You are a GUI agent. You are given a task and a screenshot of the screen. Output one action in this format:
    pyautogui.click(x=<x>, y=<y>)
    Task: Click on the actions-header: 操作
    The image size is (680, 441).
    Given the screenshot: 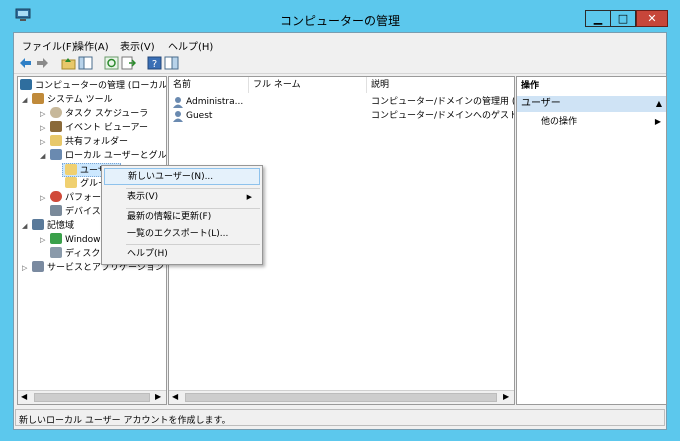 What is the action you would take?
    pyautogui.click(x=530, y=86)
    